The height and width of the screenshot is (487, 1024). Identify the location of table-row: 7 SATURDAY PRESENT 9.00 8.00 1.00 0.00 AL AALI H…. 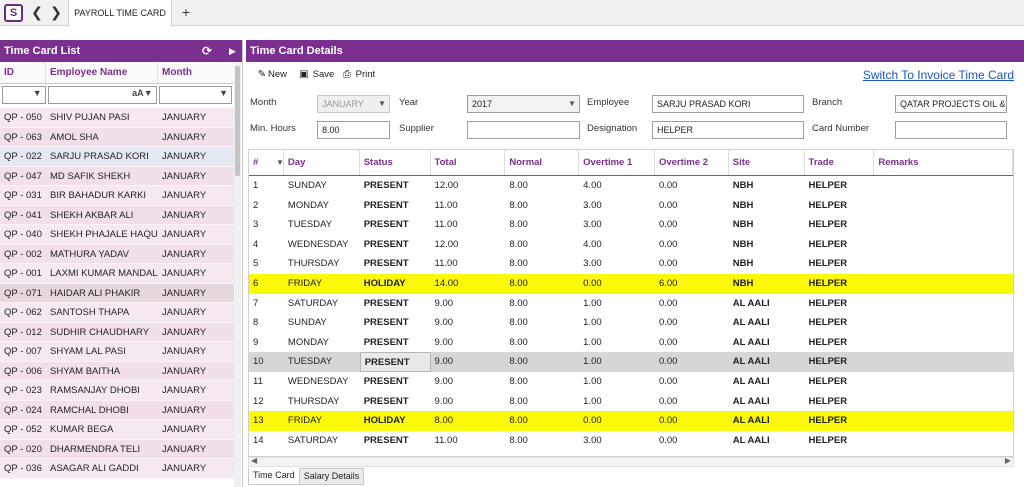
(631, 303).